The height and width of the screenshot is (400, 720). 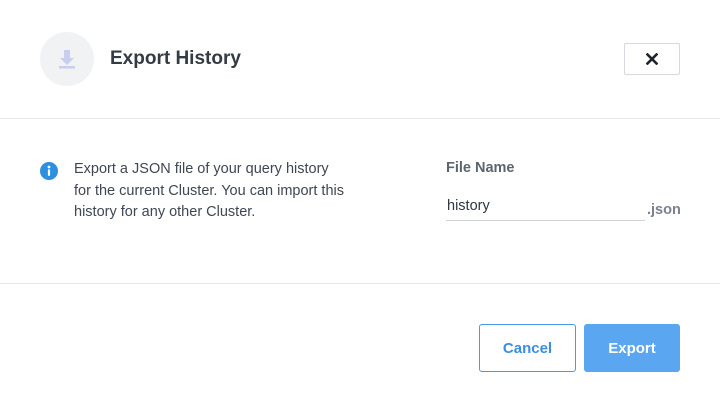 I want to click on close-icon, so click(x=652, y=59).